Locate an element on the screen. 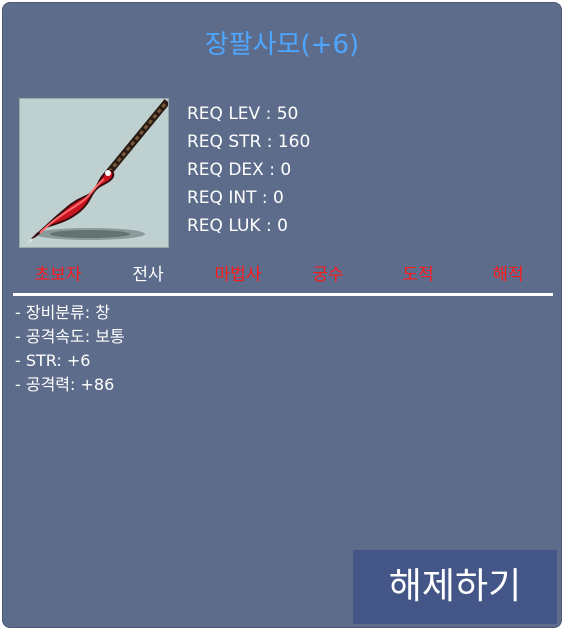 The height and width of the screenshot is (632, 566). job-magician: 마법사 is located at coordinates (238, 275).